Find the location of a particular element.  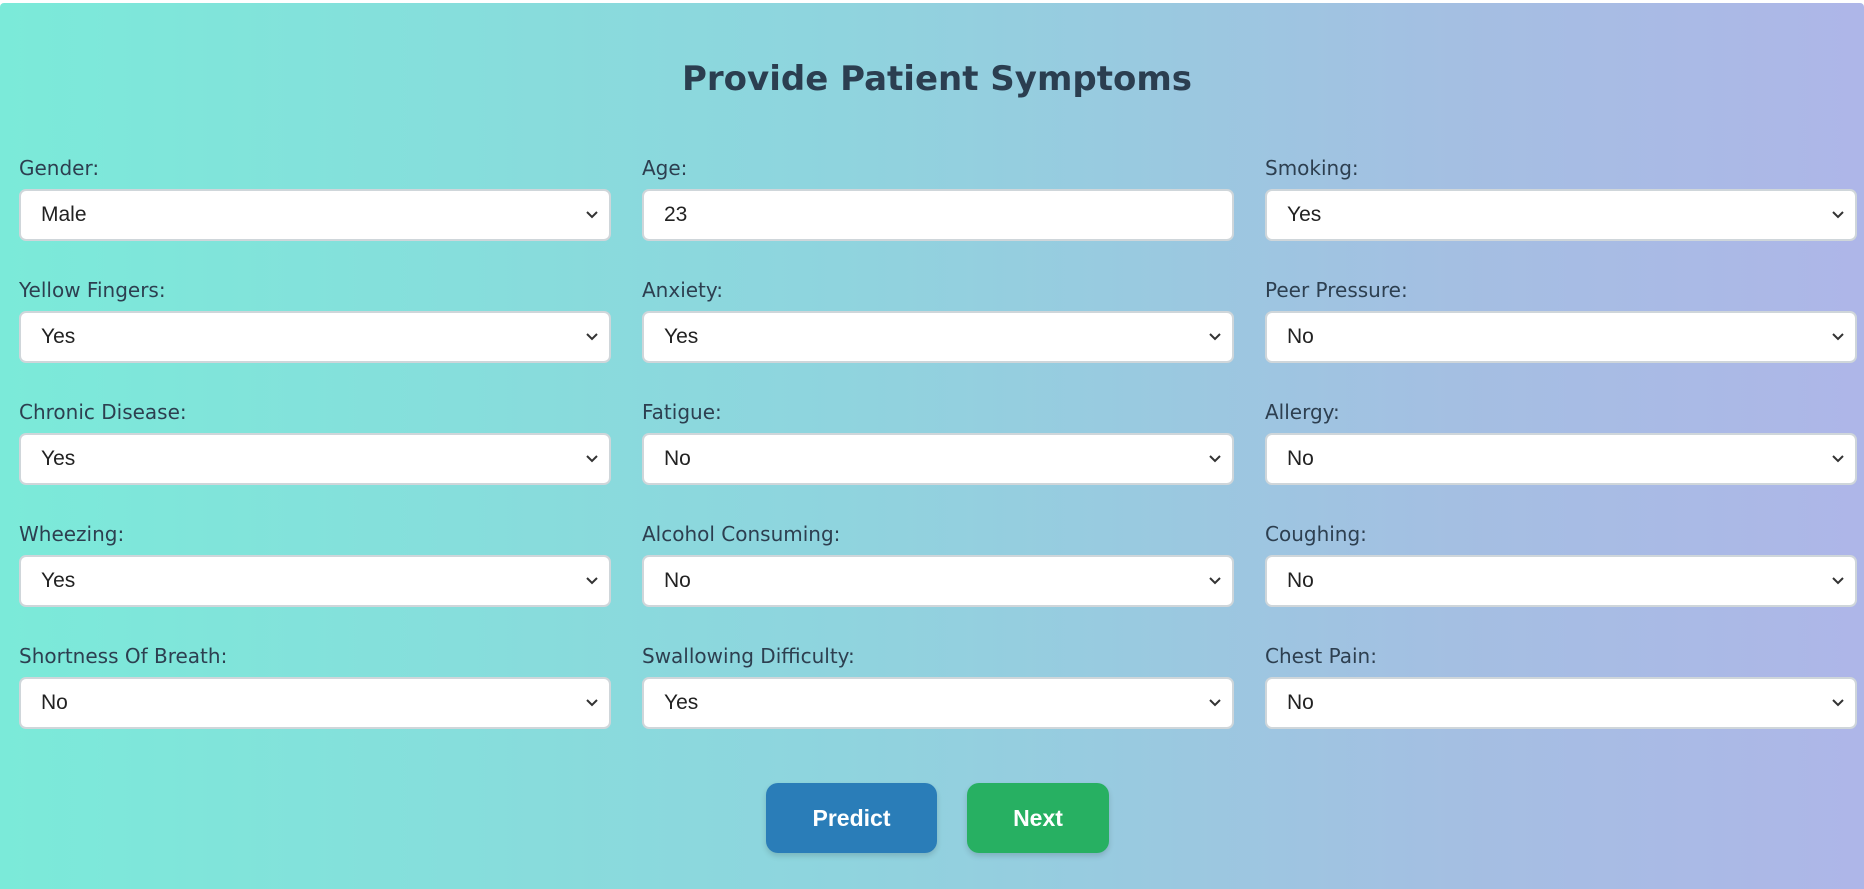

select-value: Male is located at coordinates (64, 214).